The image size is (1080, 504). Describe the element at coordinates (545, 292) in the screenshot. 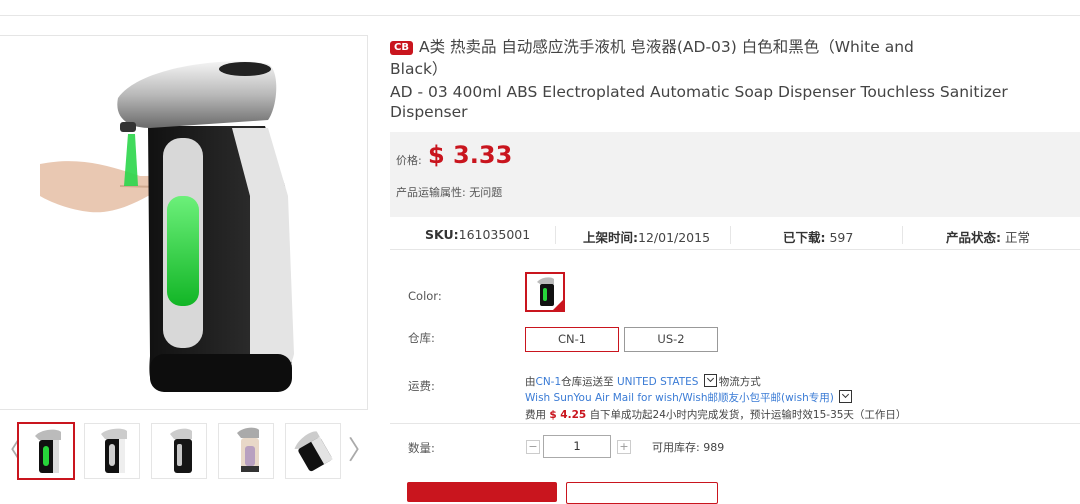

I see `color-swatch-white-black` at that location.